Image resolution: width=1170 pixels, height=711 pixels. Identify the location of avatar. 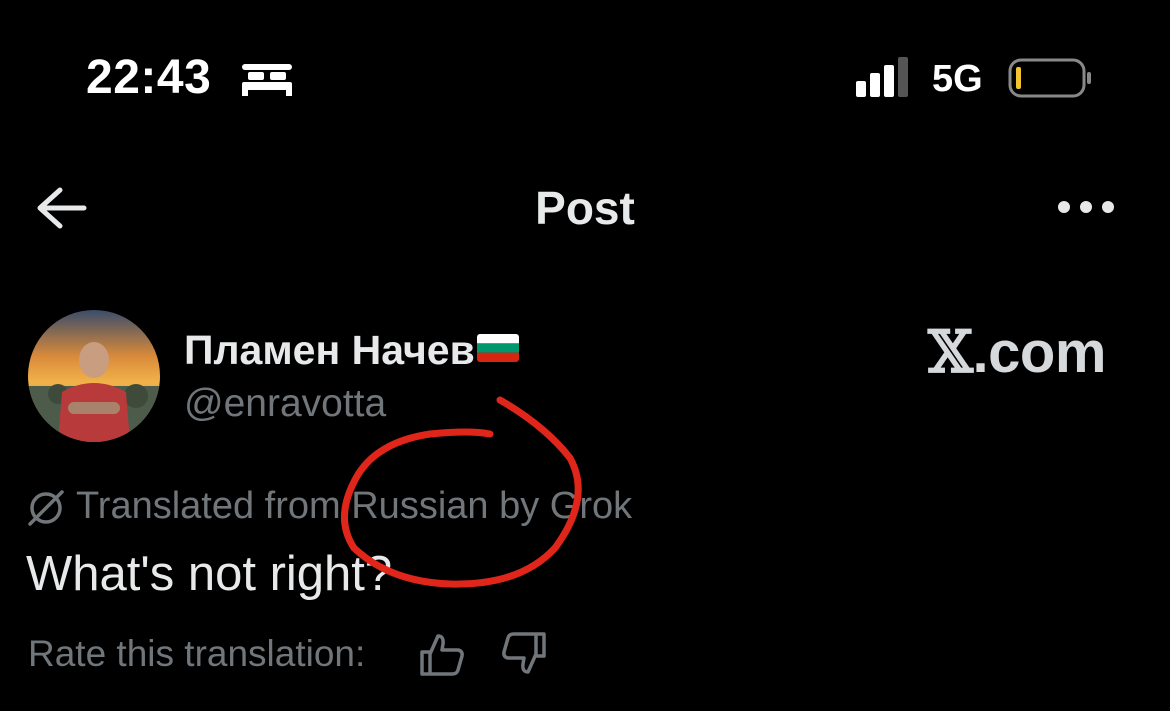
(94, 376).